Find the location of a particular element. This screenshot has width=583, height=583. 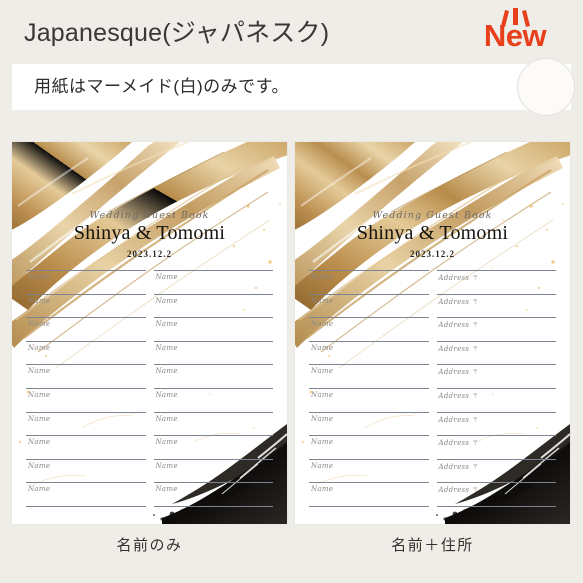

page-title: Japanesque(ジャパネスク) is located at coordinates (177, 33).